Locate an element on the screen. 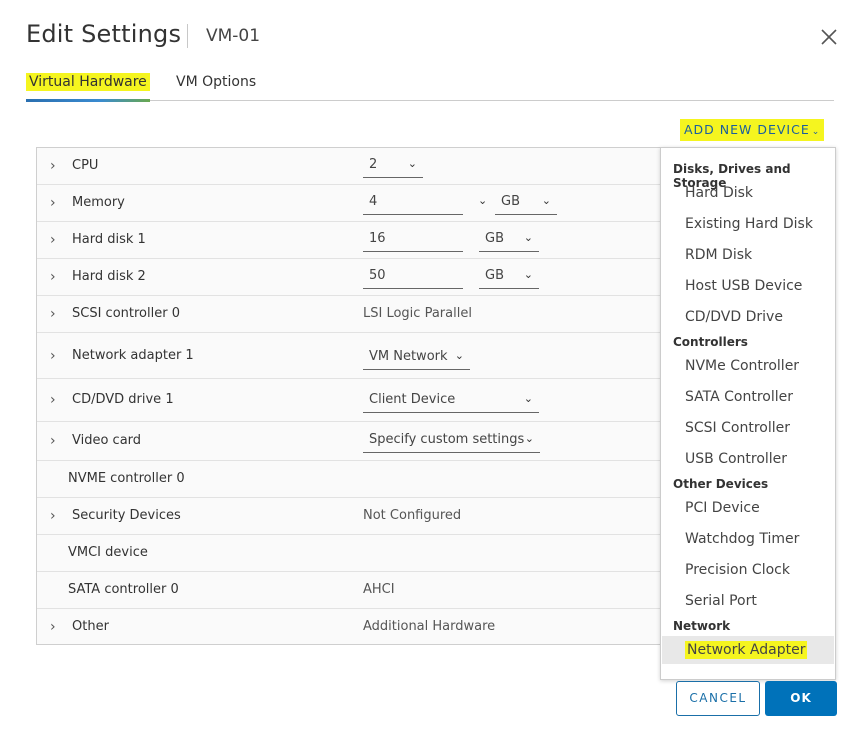 The width and height of the screenshot is (857, 737). close-icon is located at coordinates (829, 37).